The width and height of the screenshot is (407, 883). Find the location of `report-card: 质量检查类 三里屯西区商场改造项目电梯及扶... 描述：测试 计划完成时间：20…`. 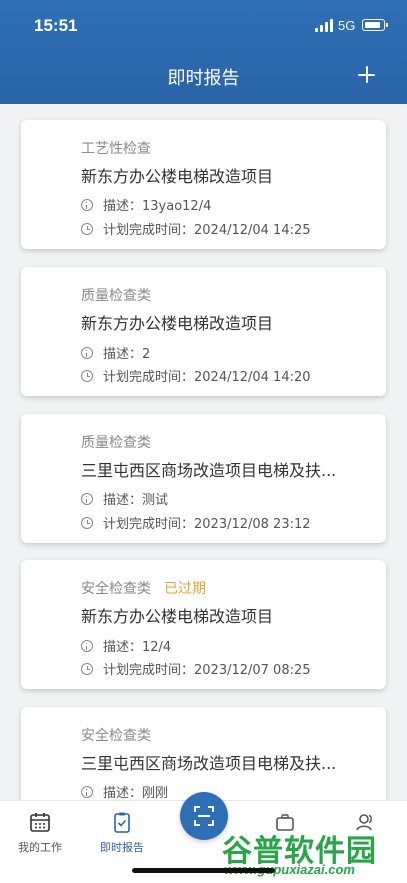

report-card: 质量检查类 三里屯西区商场改造项目电梯及扶... 描述：测试 计划完成时间：20… is located at coordinates (203, 478).